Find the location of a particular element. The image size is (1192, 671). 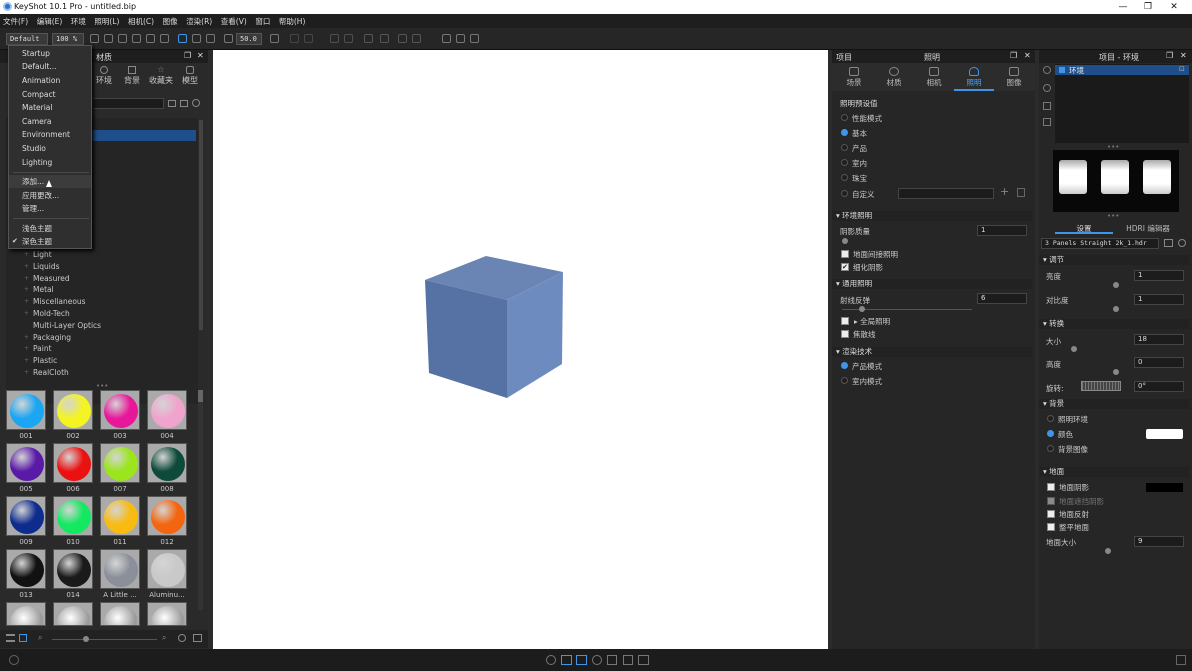

bg-color-radio is located at coordinates (1050, 433).